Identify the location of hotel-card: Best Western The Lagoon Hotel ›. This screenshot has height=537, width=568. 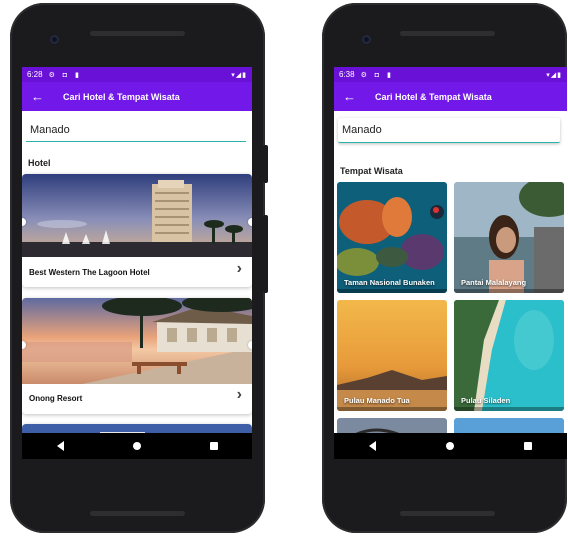
(137, 230).